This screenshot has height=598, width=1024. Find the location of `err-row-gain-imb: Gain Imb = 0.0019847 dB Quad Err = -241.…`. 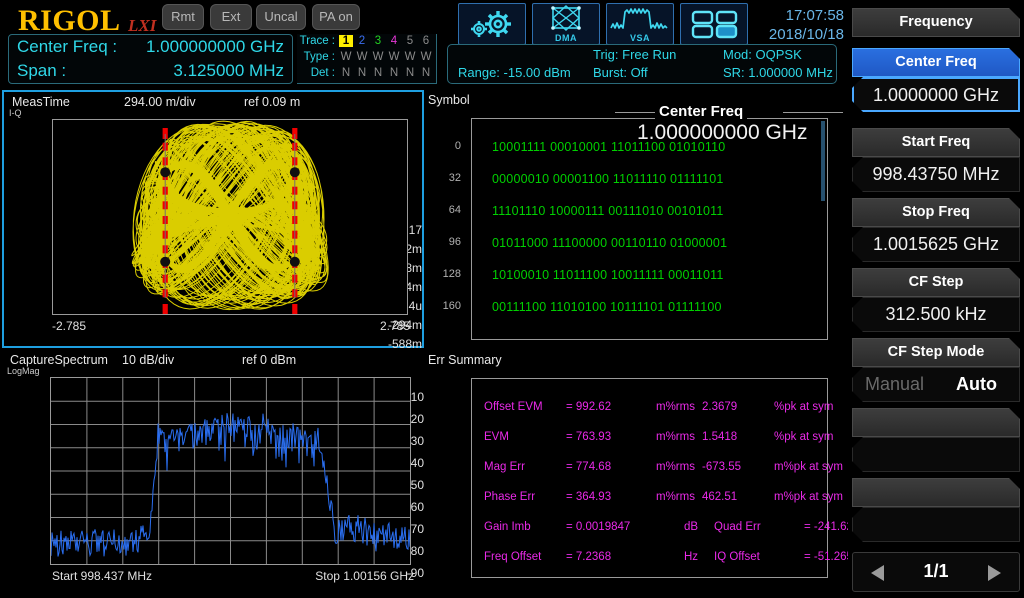

err-row-gain-imb: Gain Imb = 0.0019847 dB Quad Err = -241.… is located at coordinates (708, 531).